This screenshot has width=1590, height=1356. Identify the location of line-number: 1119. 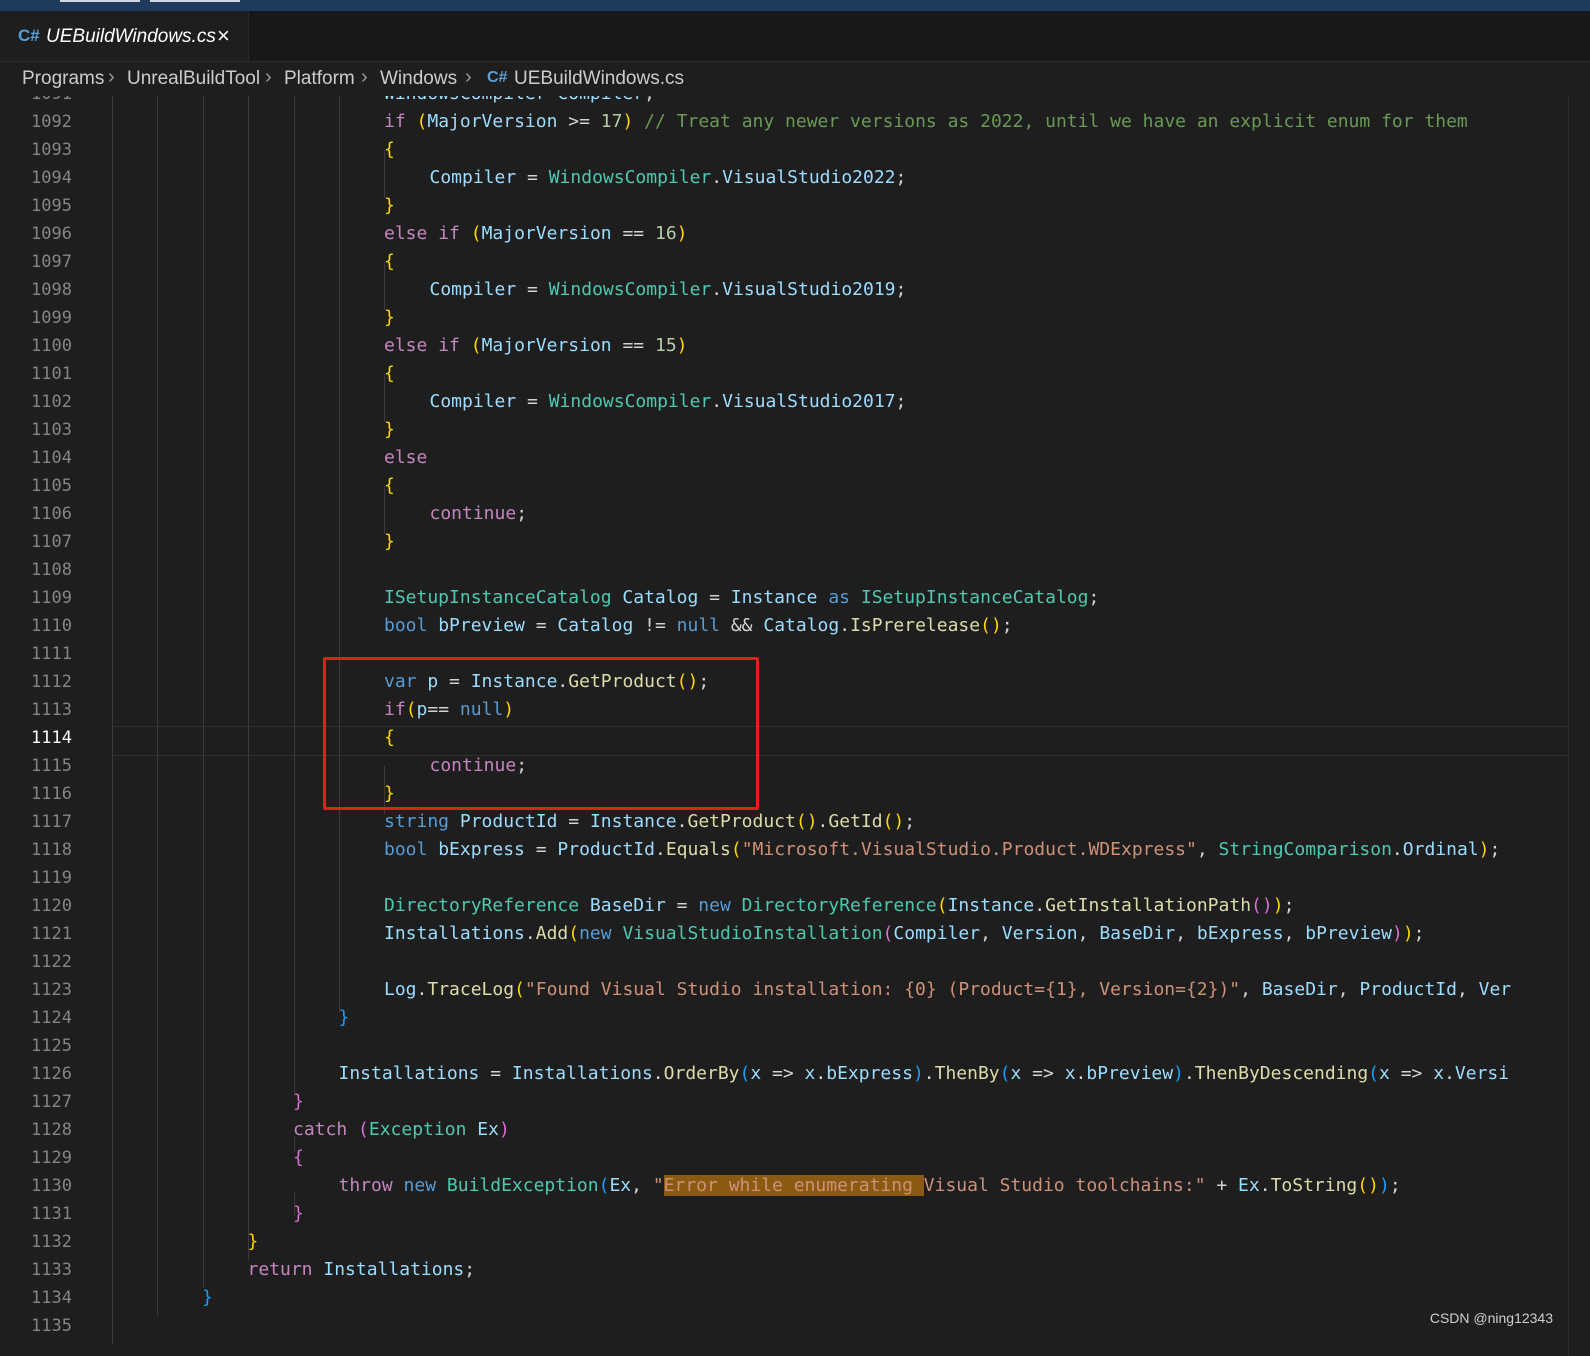
(51, 878).